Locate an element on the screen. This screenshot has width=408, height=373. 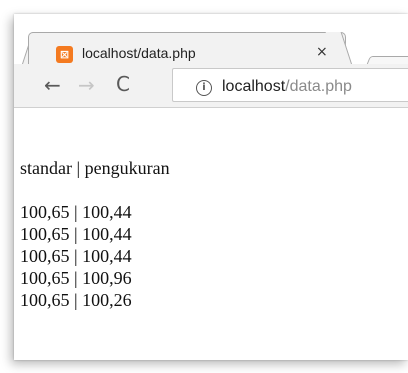
xampp-icon: ⊠ is located at coordinates (64, 54).